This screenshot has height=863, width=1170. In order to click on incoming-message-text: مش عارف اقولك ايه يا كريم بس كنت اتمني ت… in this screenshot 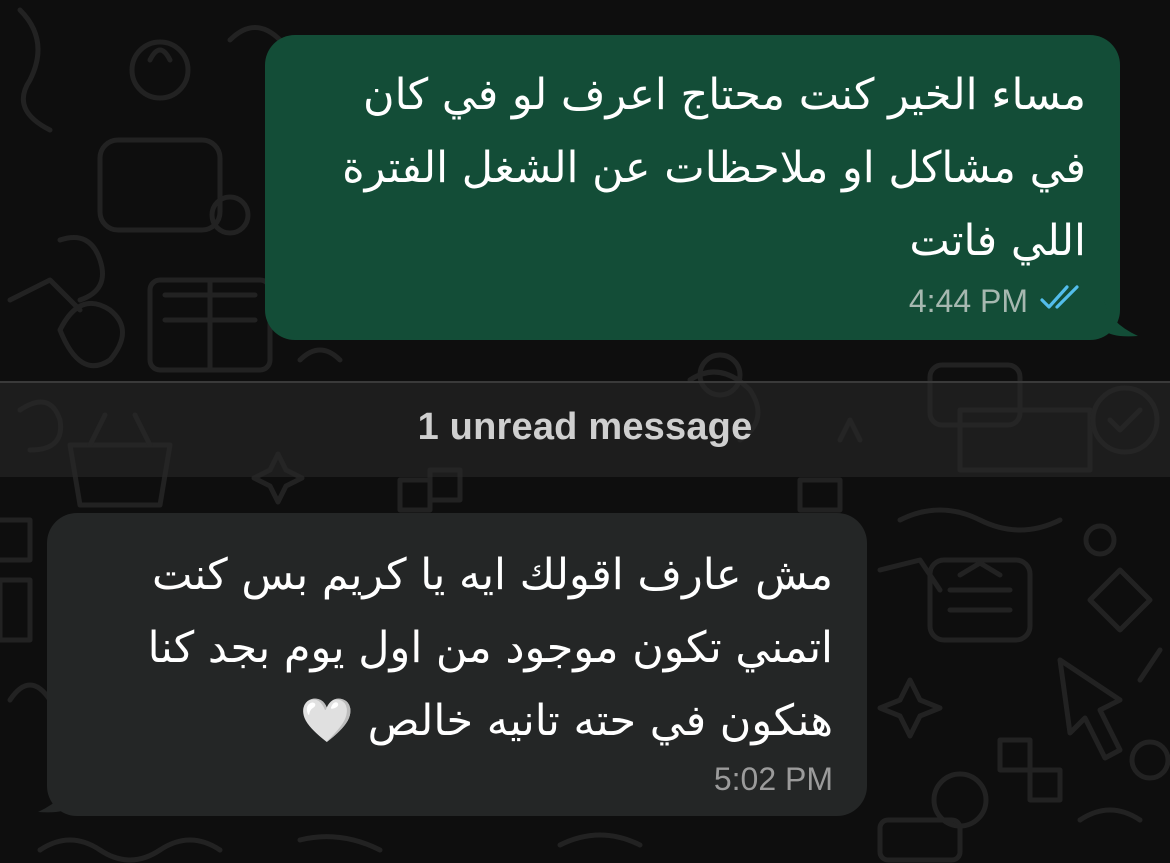, I will do `click(490, 648)`.